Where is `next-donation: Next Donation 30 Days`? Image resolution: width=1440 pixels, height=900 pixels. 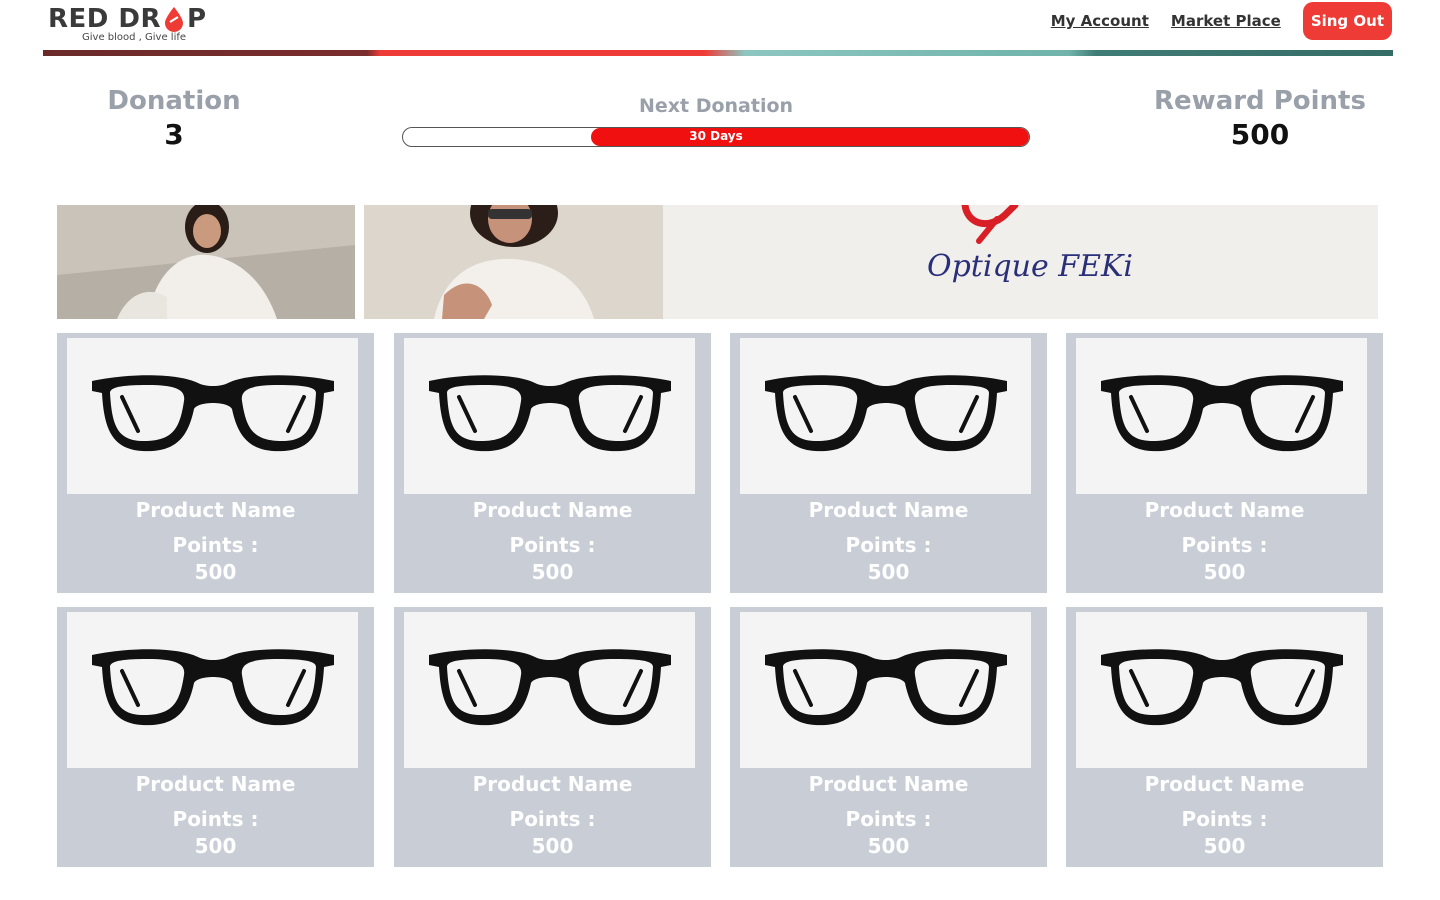
next-donation: Next Donation 30 Days is located at coordinates (716, 121).